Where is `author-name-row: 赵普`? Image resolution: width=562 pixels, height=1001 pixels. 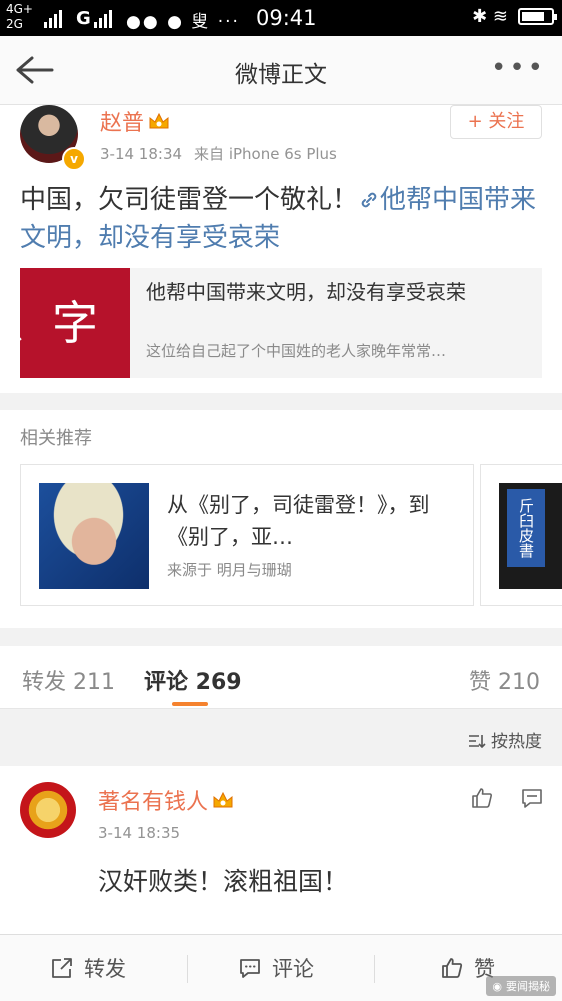
author-name-row: 赵普 is located at coordinates (135, 121).